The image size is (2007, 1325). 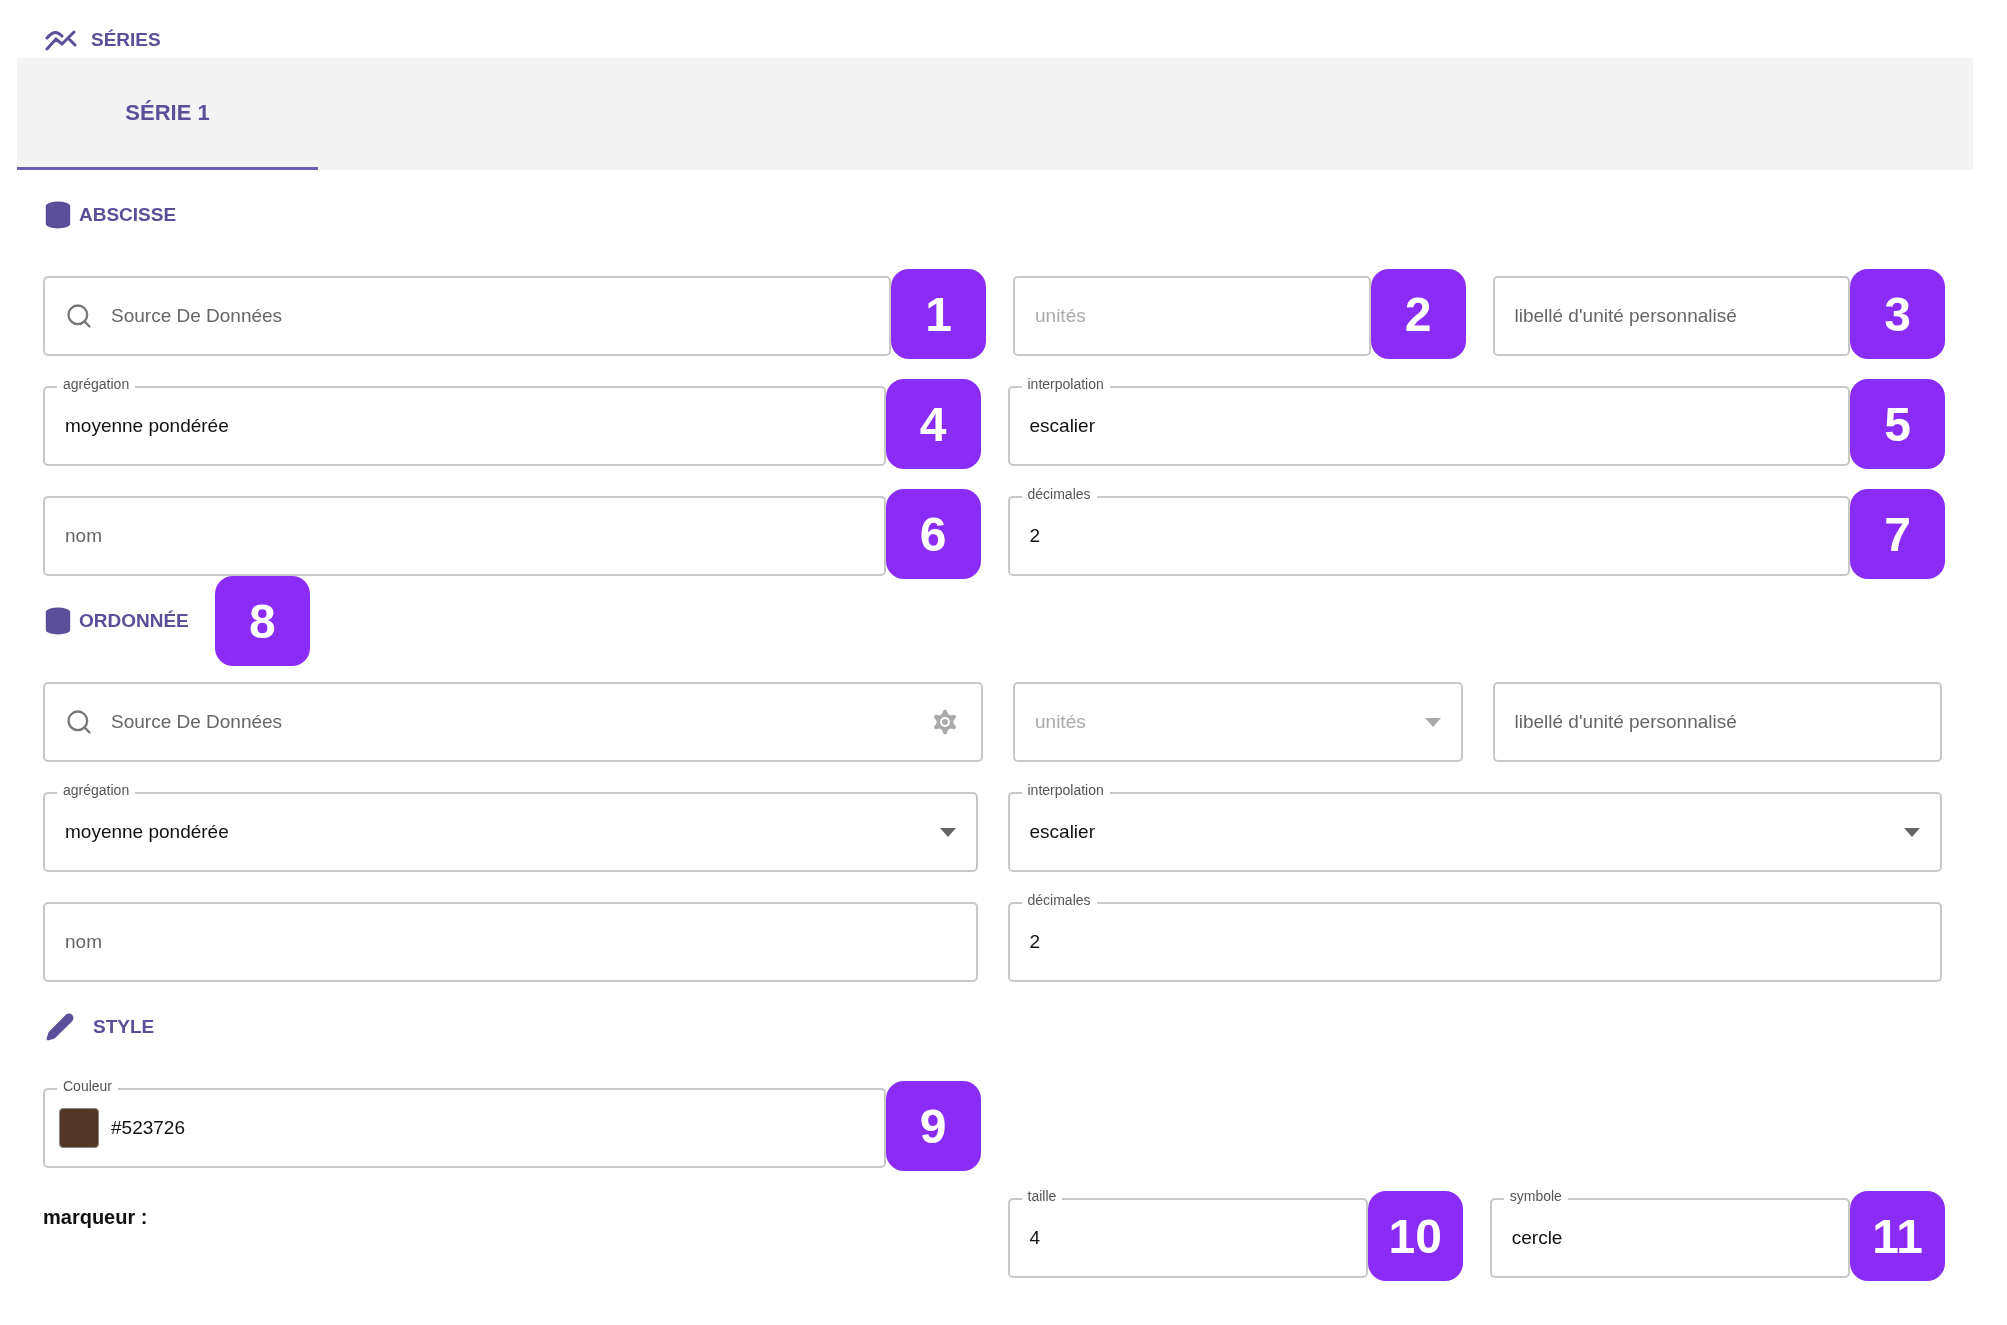 What do you see at coordinates (938, 314) in the screenshot?
I see `callout-number: 1` at bounding box center [938, 314].